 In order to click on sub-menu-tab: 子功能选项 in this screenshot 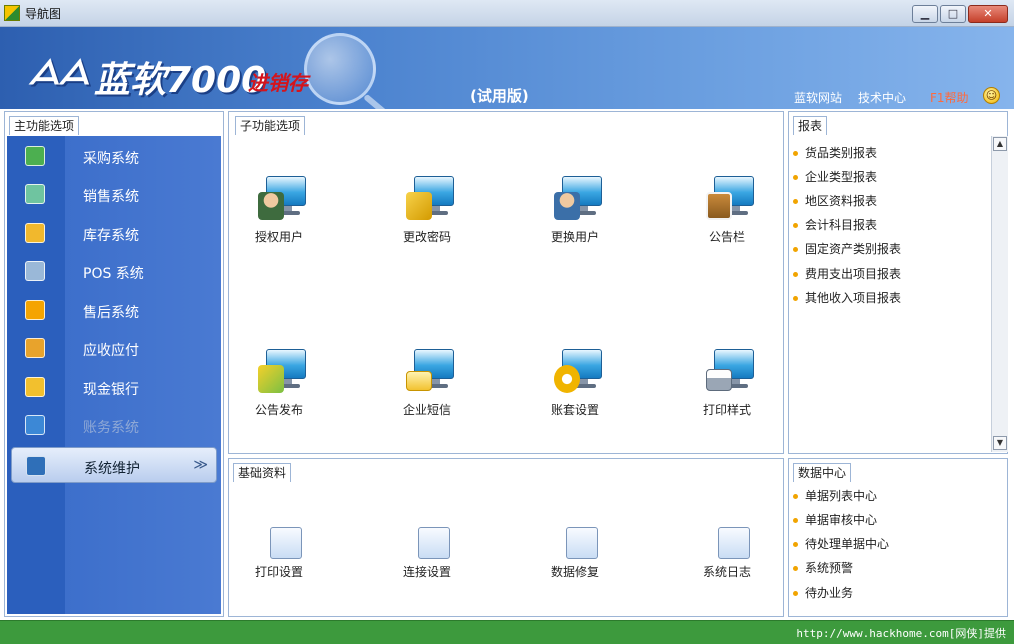, I will do `click(270, 125)`.